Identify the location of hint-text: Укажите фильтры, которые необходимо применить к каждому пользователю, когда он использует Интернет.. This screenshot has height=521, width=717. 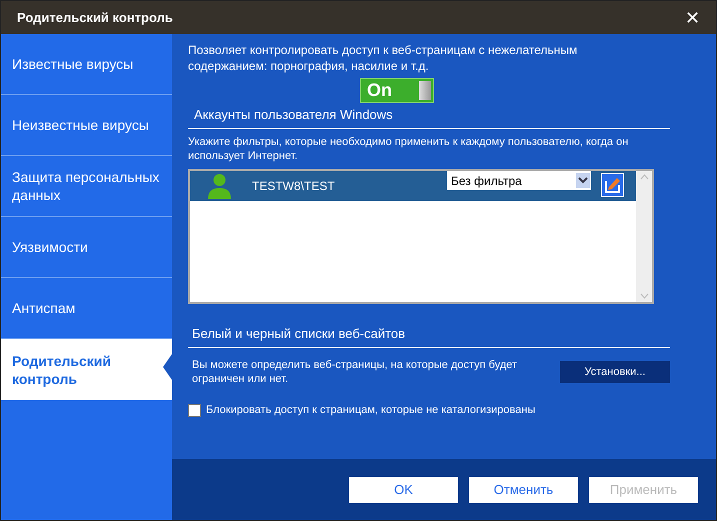
(409, 148).